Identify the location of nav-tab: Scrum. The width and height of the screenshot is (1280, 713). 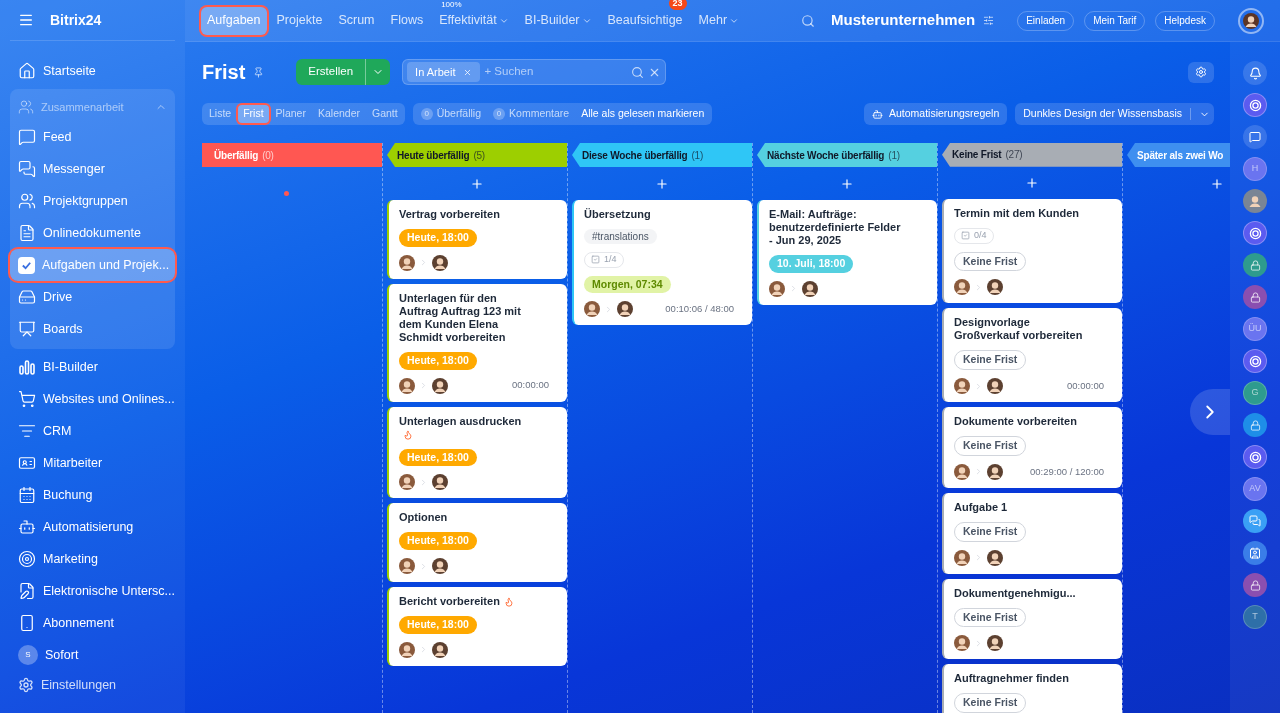
(356, 20).